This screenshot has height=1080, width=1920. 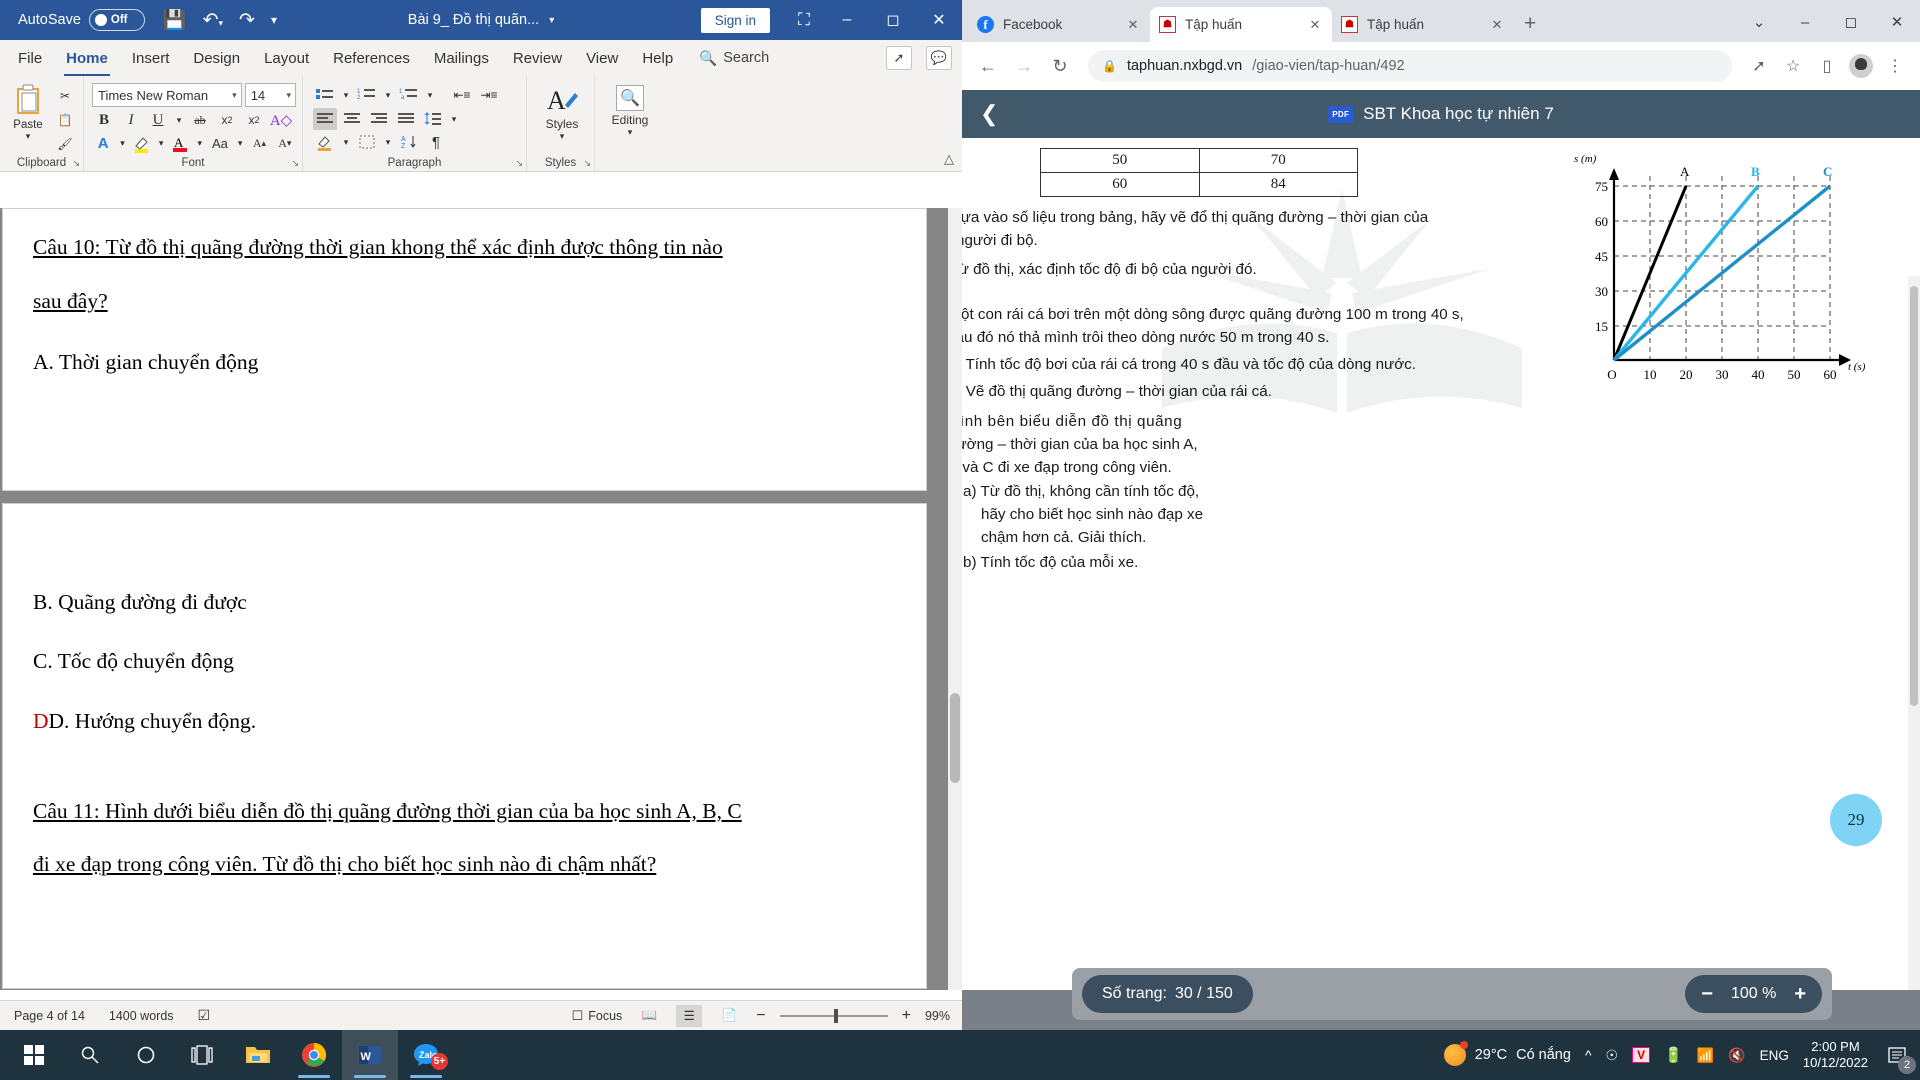 What do you see at coordinates (426, 1055) in the screenshot?
I see `zalo-icon: Zalo 5+` at bounding box center [426, 1055].